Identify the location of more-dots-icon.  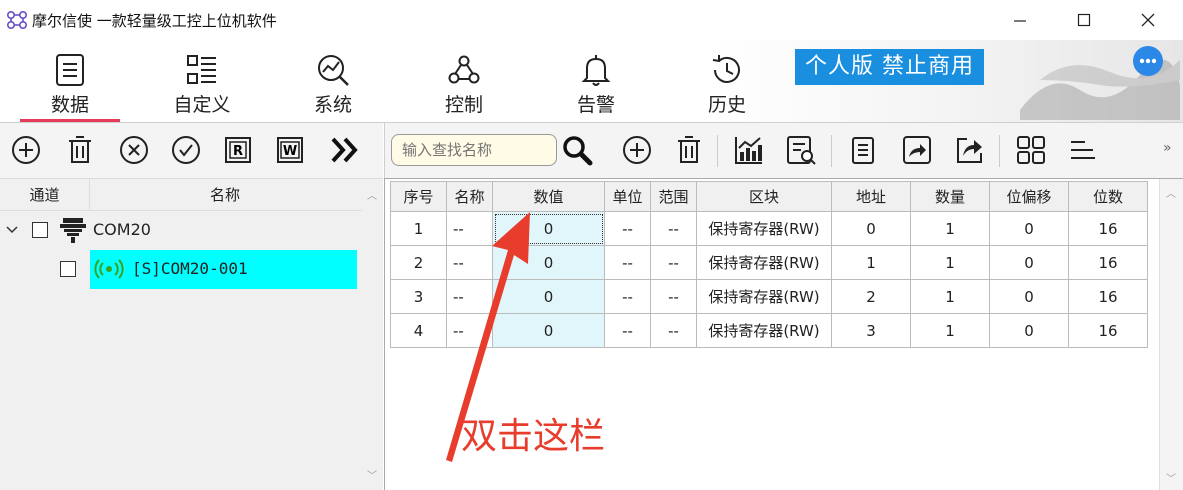
(1148, 61).